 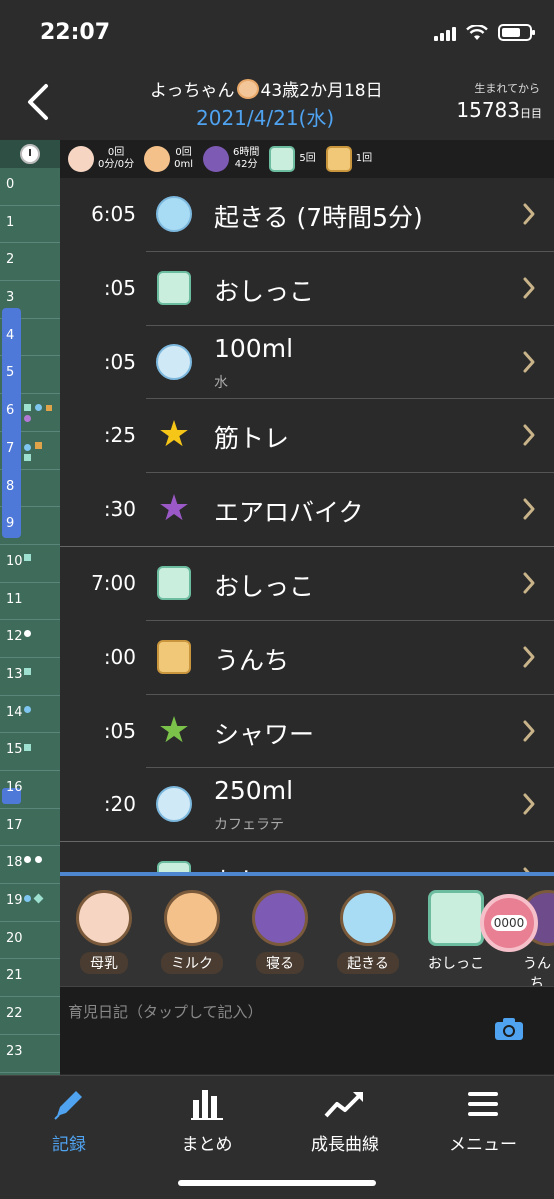 What do you see at coordinates (264, 586) in the screenshot?
I see `record-label: おしっこ` at bounding box center [264, 586].